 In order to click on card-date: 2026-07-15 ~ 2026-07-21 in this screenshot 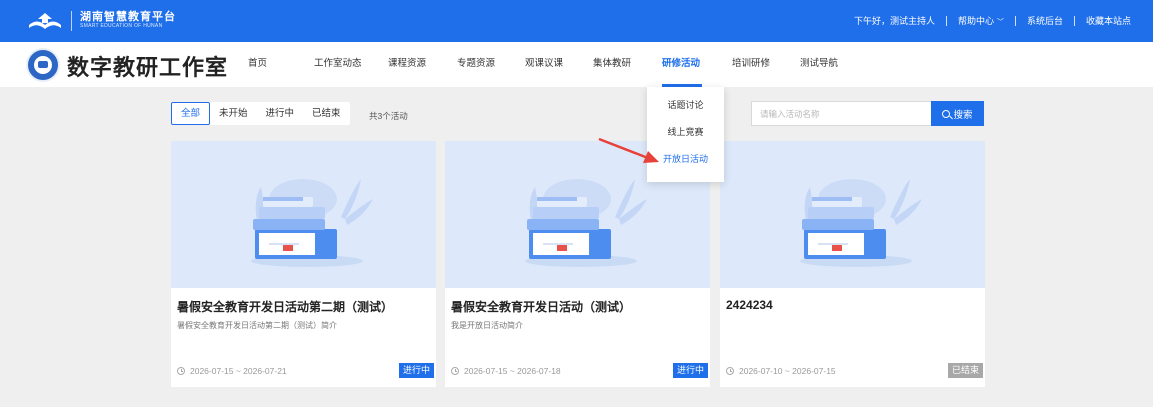, I will do `click(232, 371)`.